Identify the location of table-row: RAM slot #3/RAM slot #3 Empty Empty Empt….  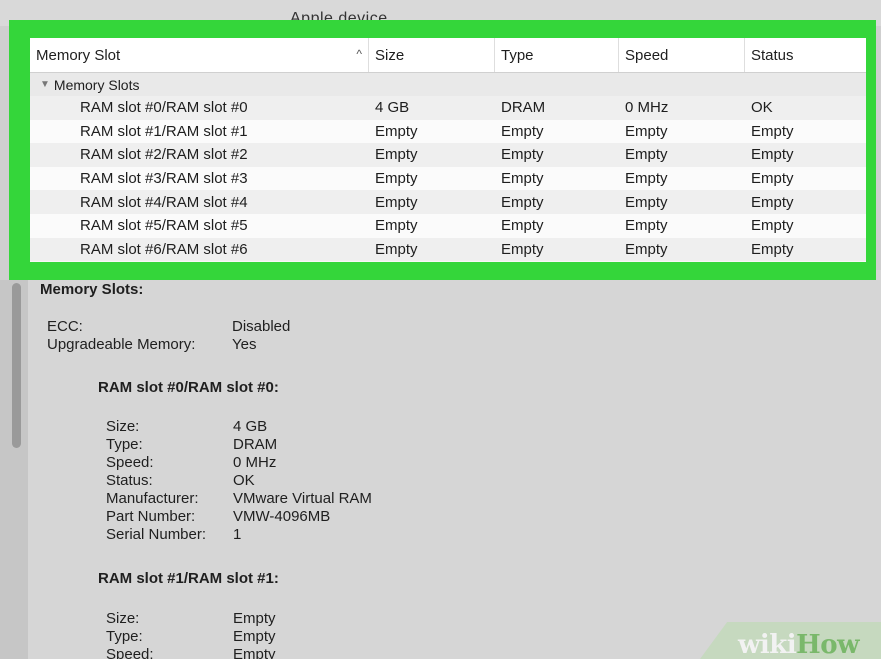
(448, 178).